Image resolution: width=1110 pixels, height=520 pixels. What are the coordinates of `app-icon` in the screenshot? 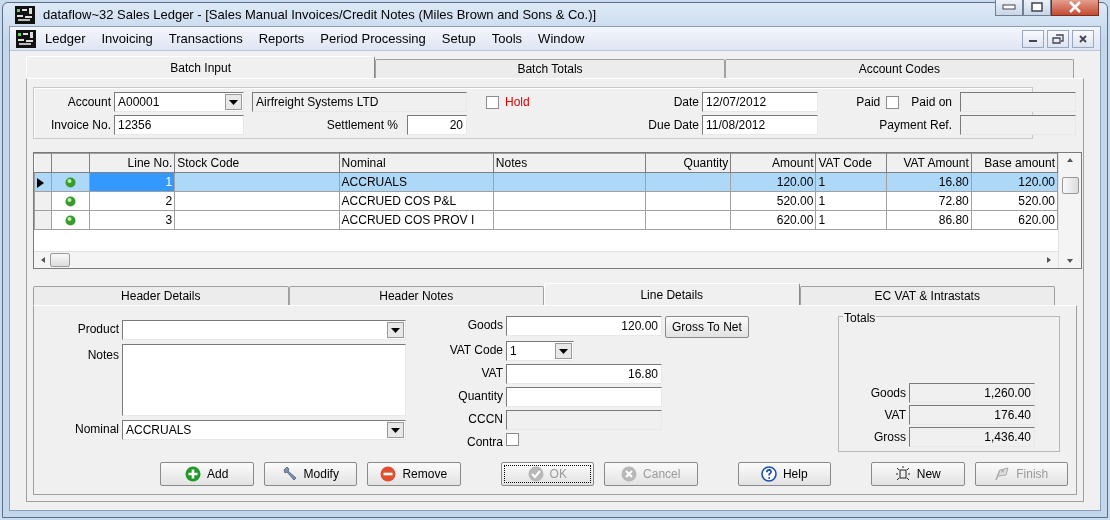 It's located at (25, 14).